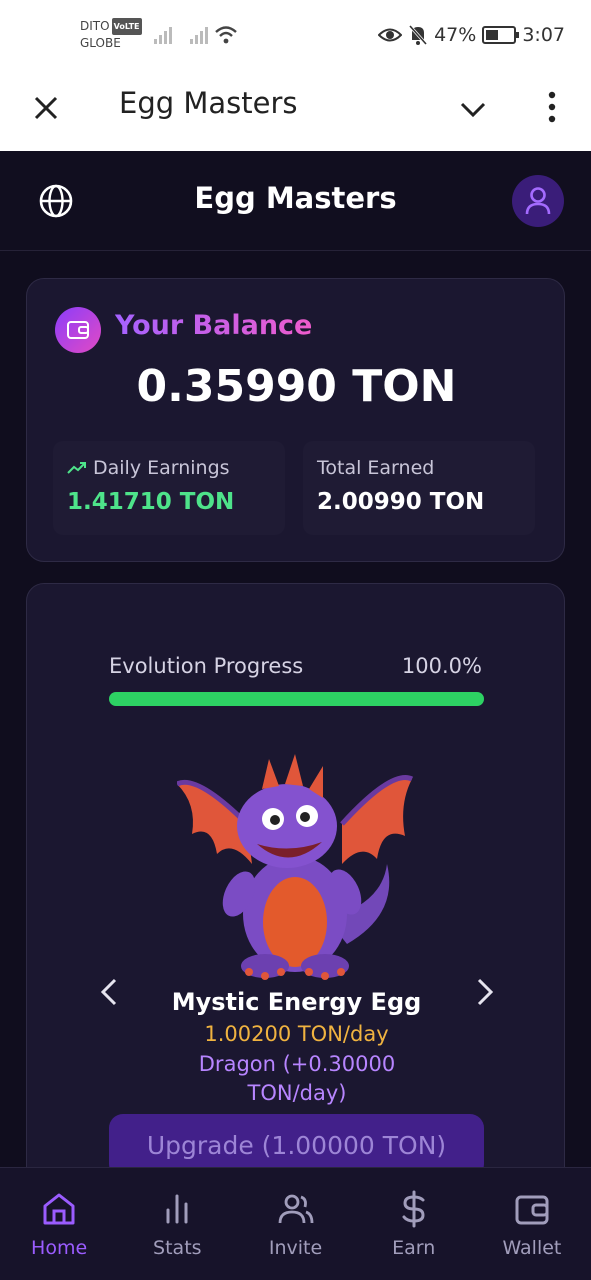 This screenshot has width=591, height=1280. I want to click on page-title: Egg Masters, so click(295, 198).